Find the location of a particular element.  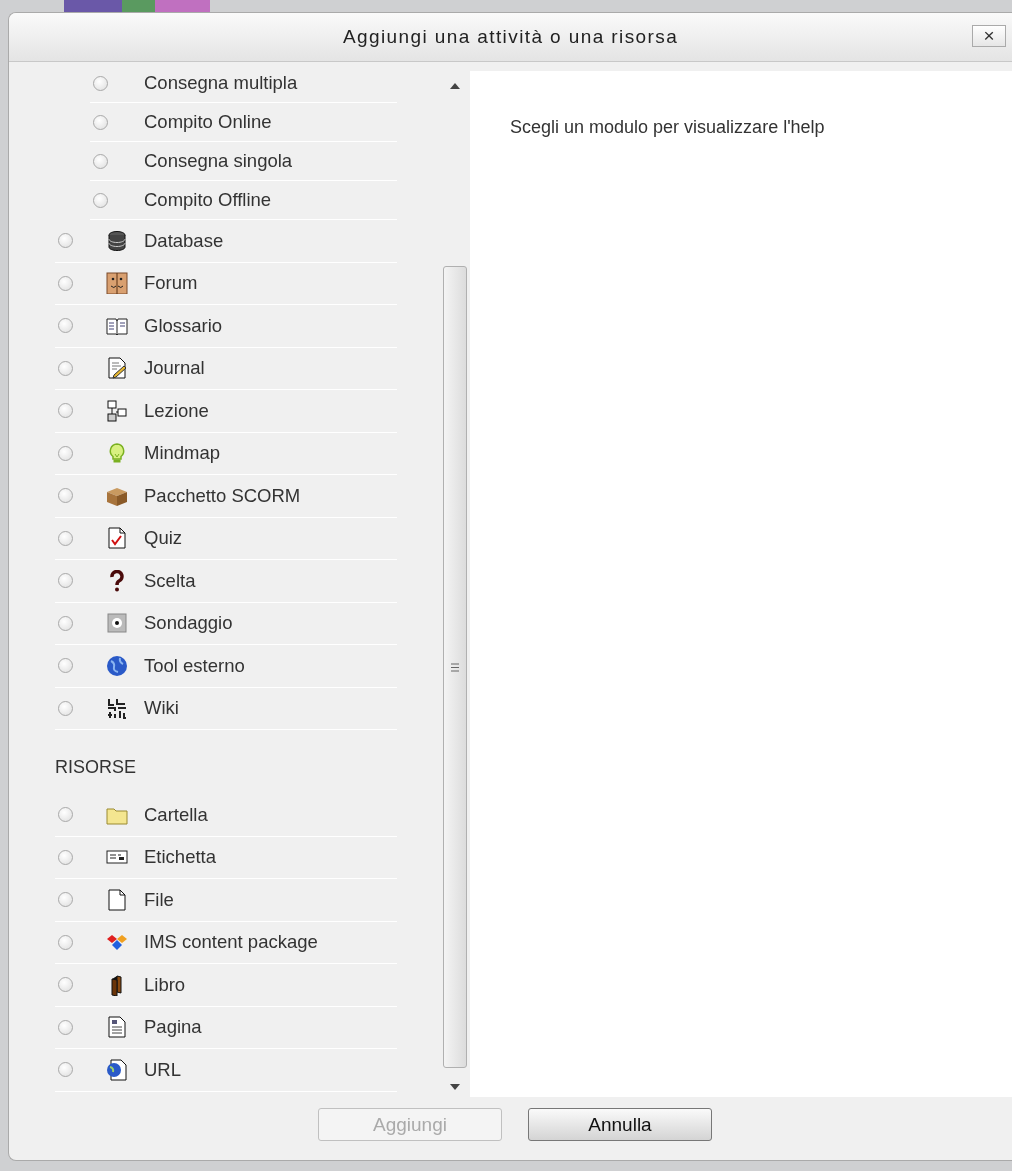

grip-icon is located at coordinates (455, 667).